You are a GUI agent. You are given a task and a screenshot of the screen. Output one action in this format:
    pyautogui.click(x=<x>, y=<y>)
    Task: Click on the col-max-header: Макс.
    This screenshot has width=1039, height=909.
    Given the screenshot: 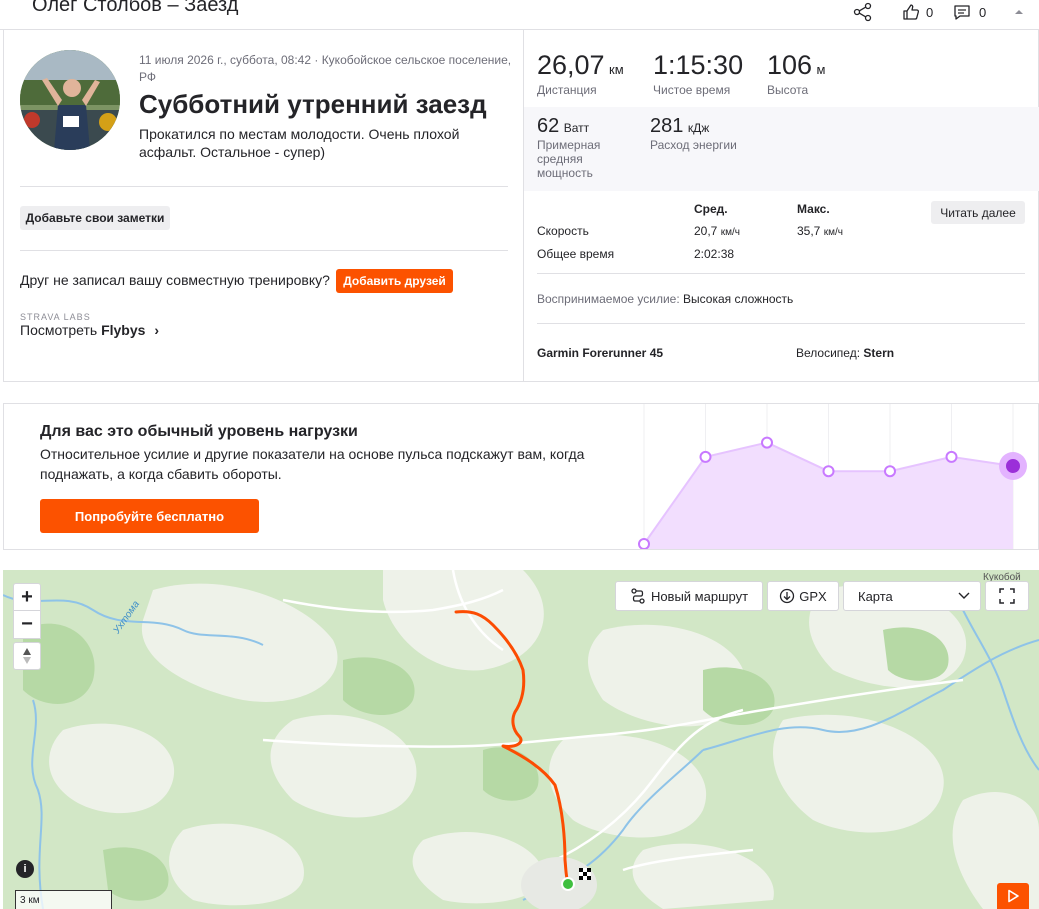 What is the action you would take?
    pyautogui.click(x=813, y=209)
    